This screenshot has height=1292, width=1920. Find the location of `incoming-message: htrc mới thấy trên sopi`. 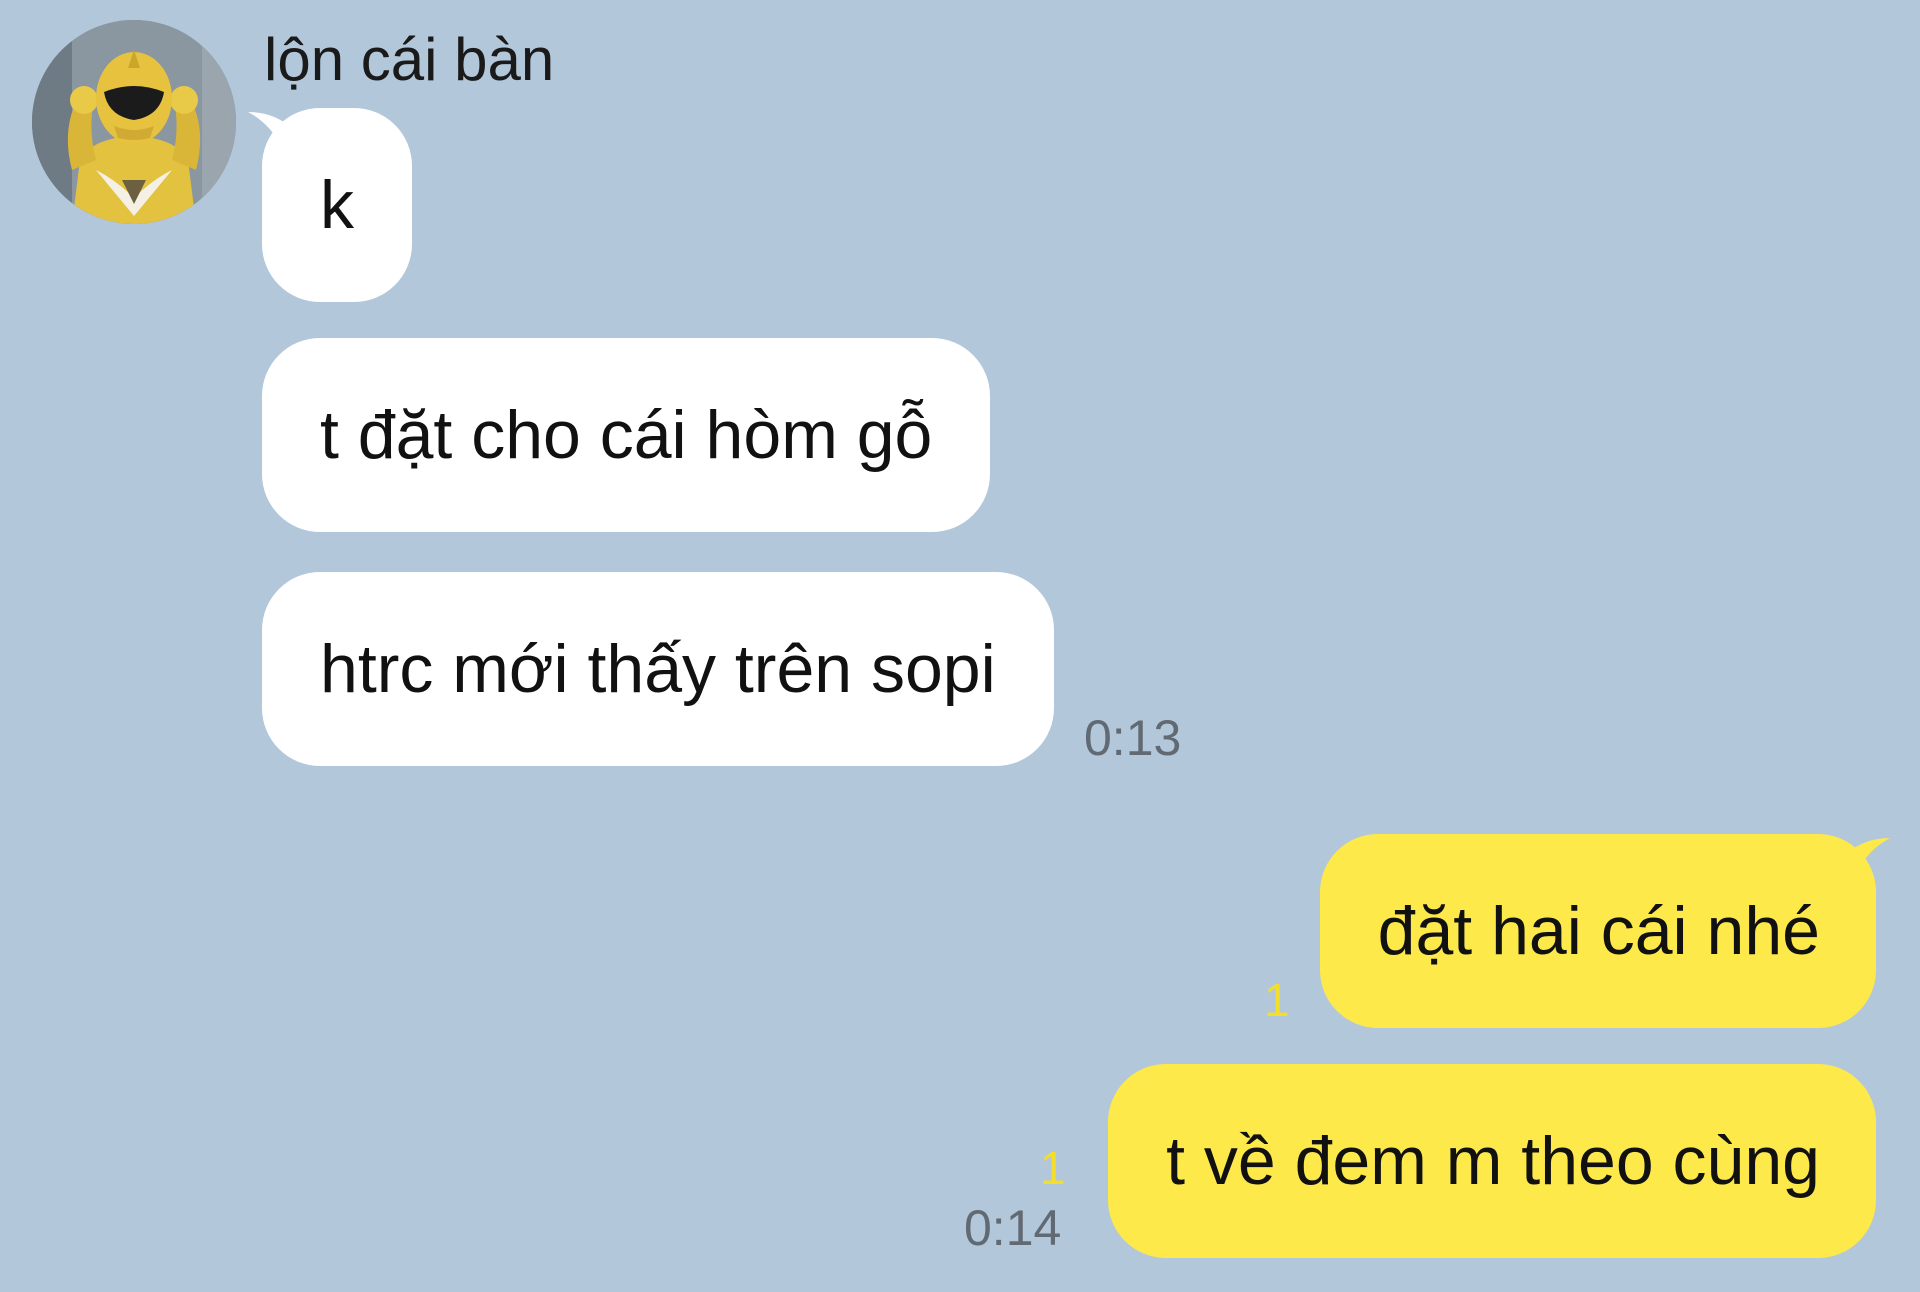

incoming-message: htrc mới thấy trên sopi is located at coordinates (658, 669).